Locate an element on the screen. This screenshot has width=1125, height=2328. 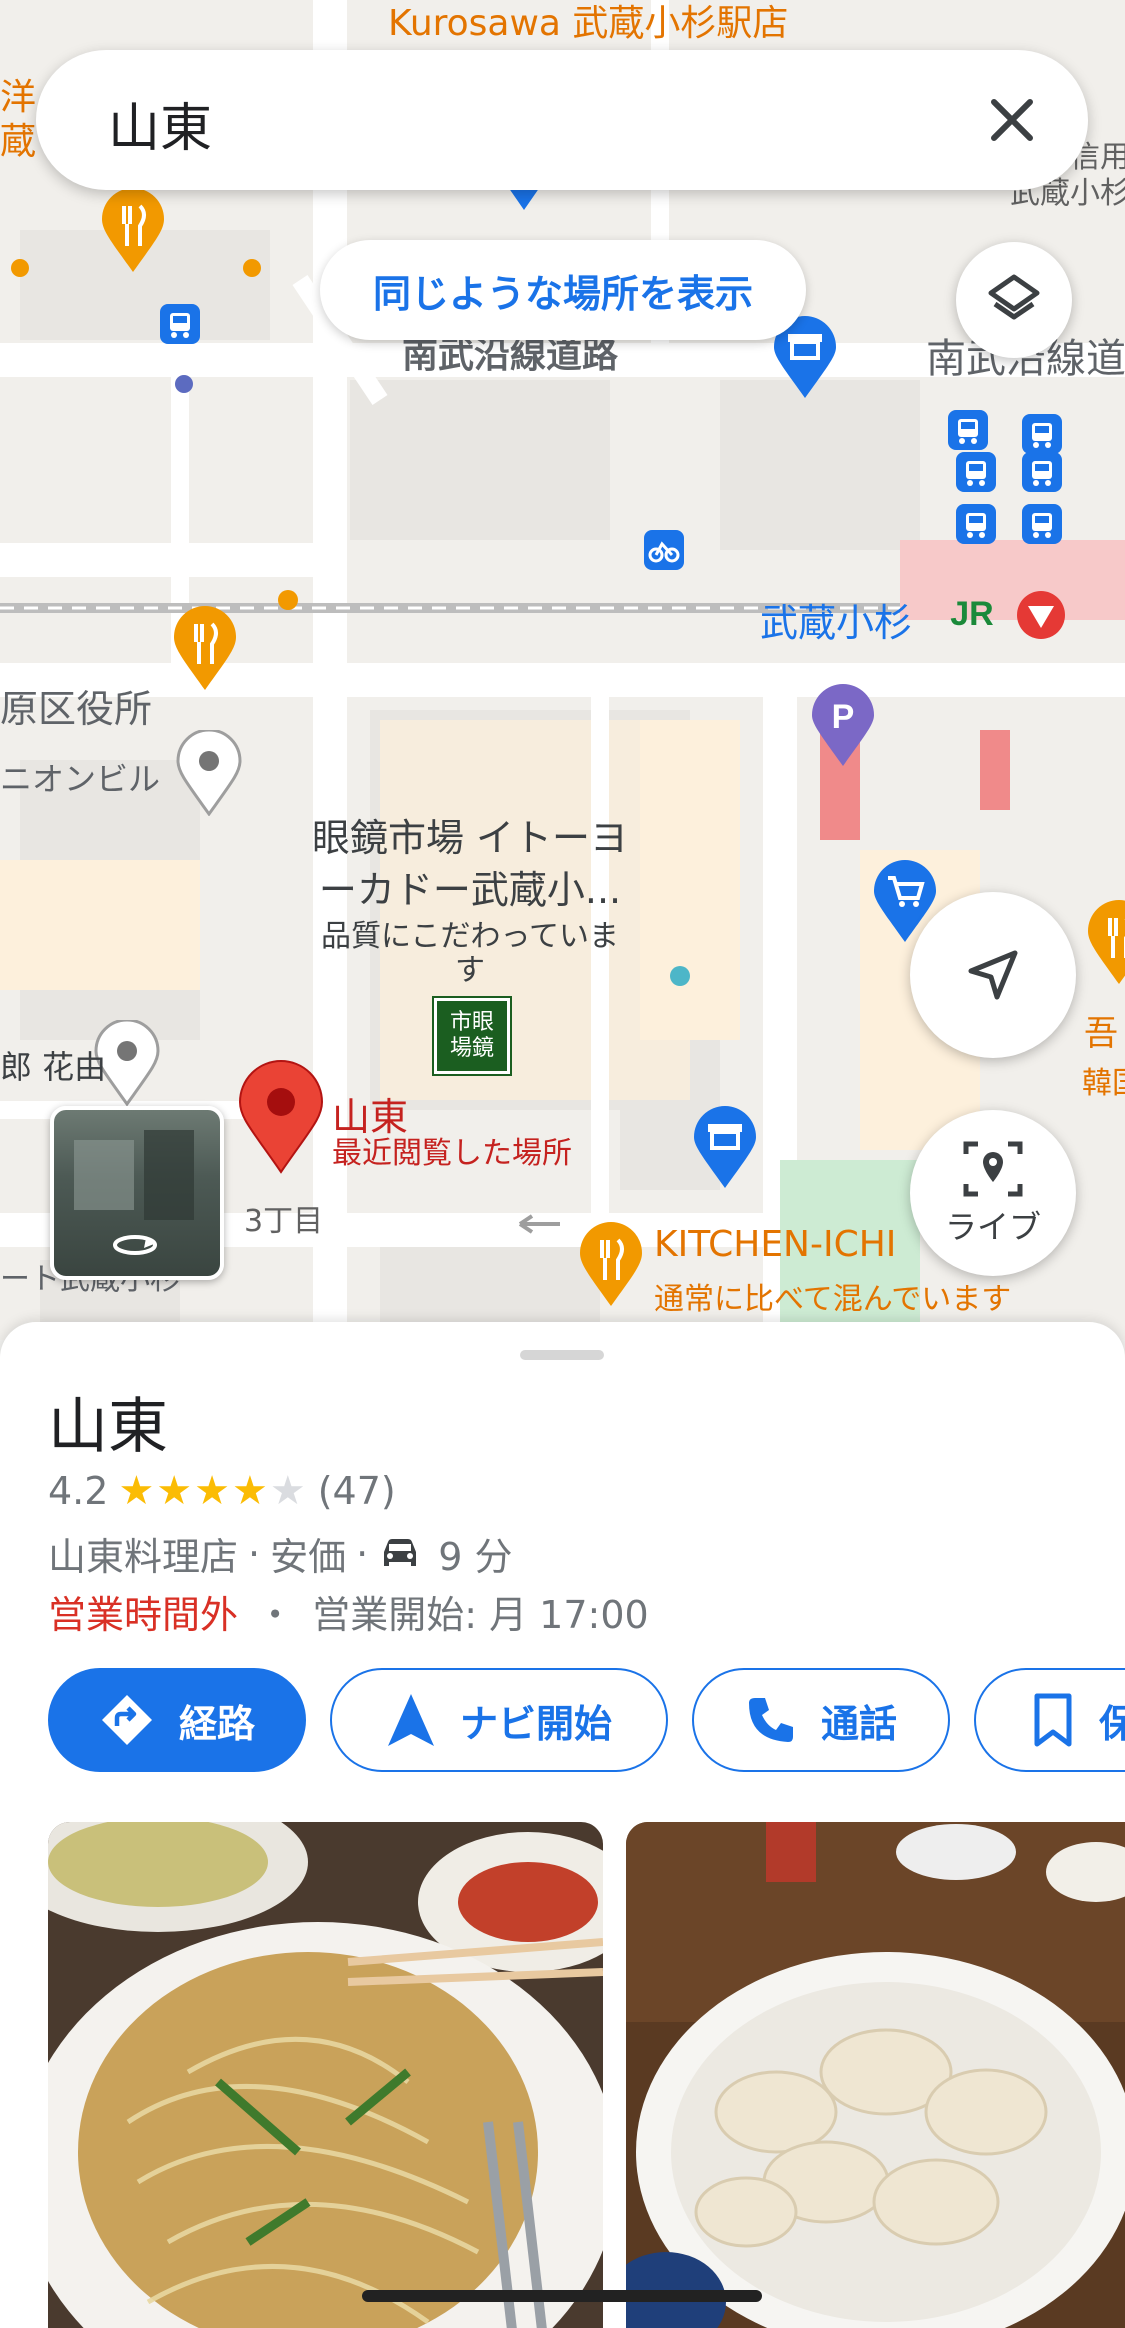
map-label-left-1: 洋 is located at coordinates (18, 97).